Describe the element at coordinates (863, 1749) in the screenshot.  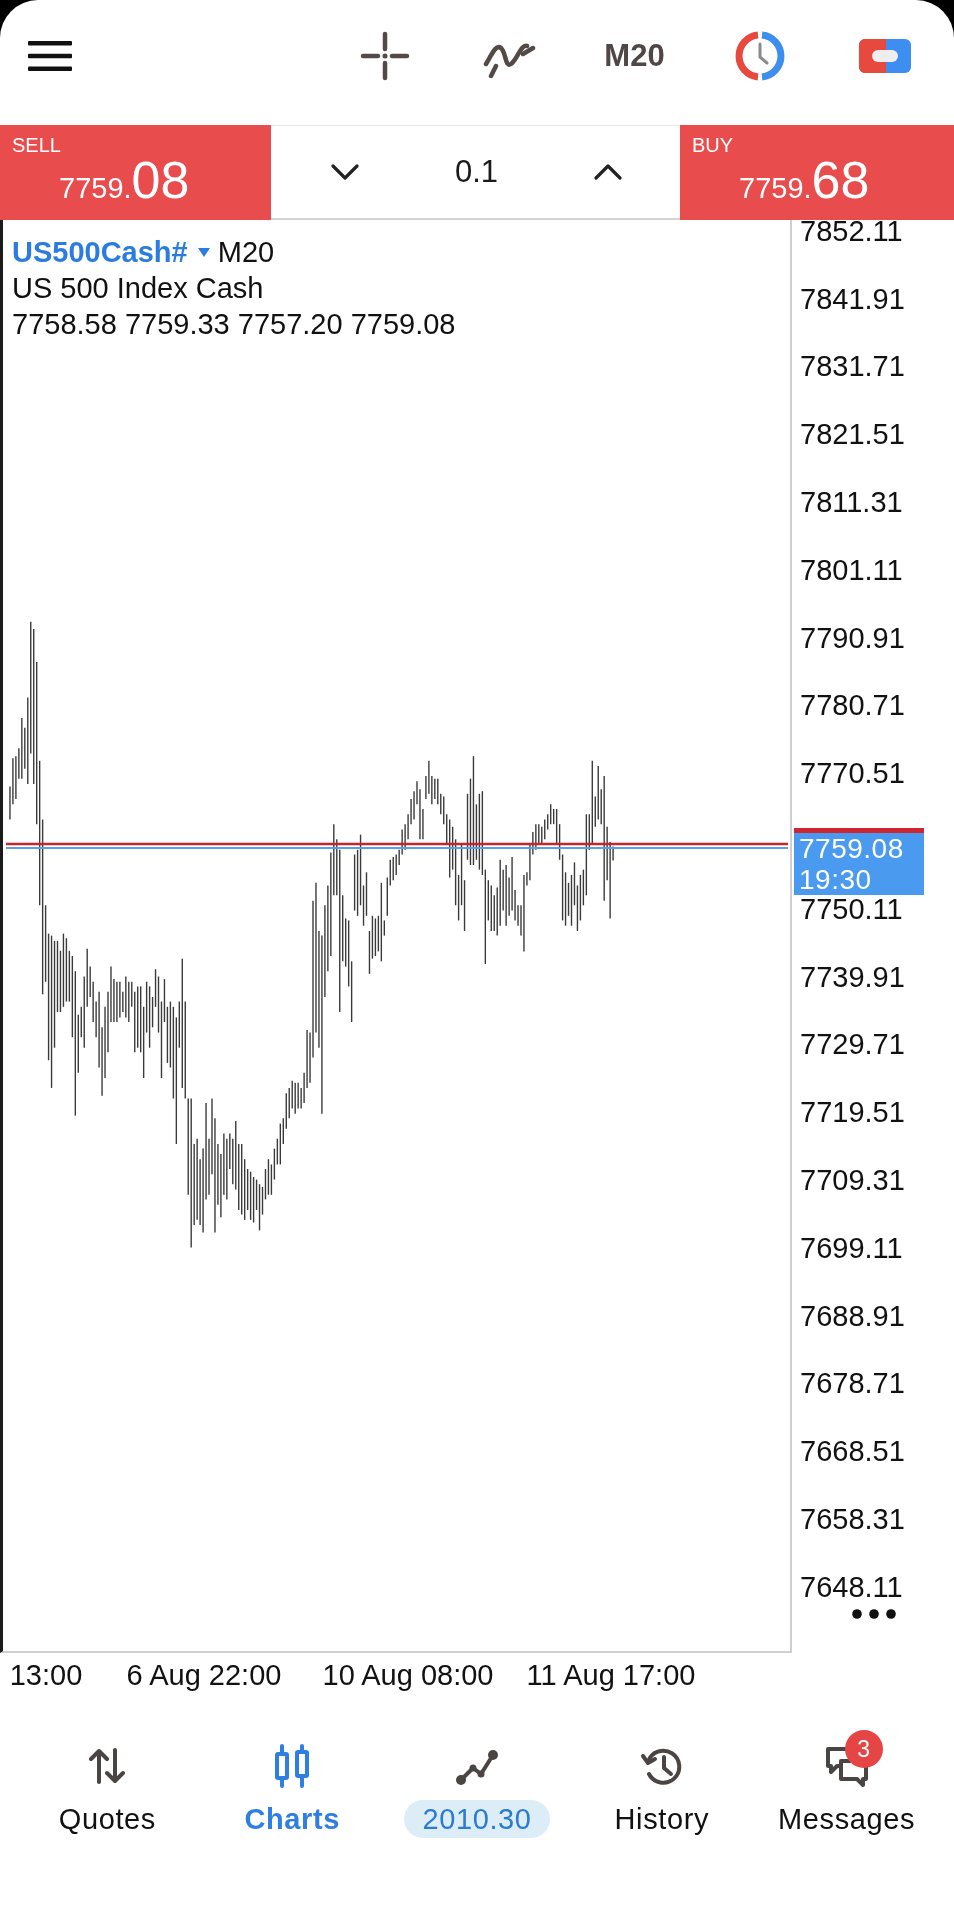
I see `unread-badge: 3` at that location.